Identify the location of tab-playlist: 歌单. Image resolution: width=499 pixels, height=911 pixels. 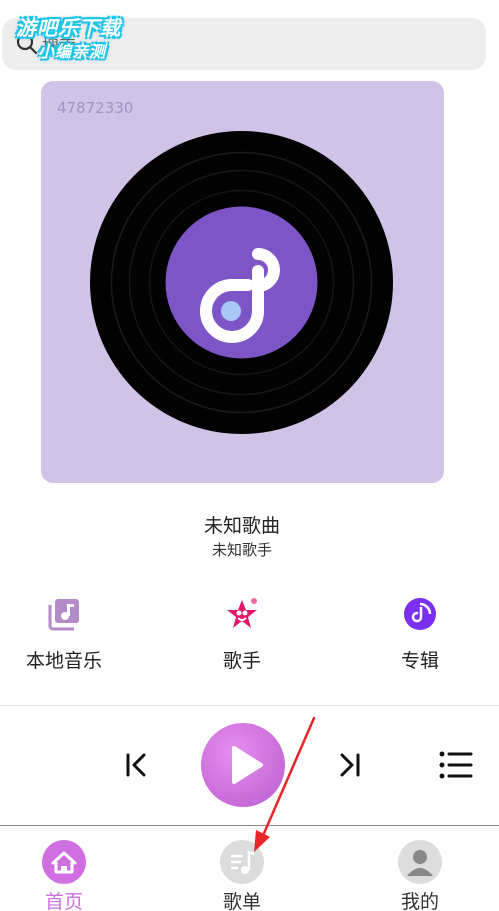
(242, 875).